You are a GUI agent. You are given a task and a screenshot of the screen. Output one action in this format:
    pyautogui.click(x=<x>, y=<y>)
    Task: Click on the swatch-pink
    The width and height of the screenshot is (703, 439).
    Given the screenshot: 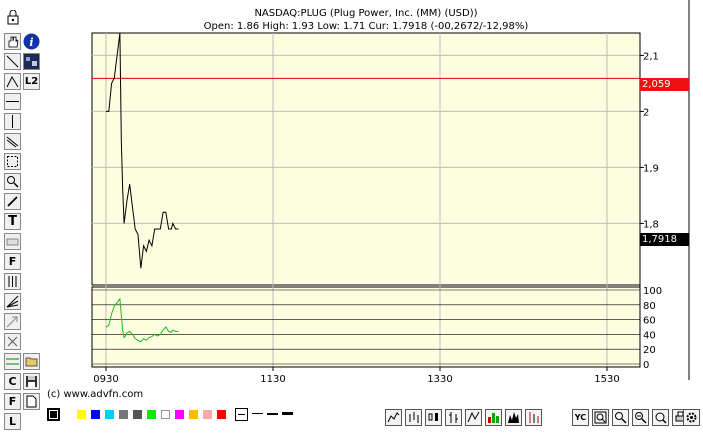 What is the action you would take?
    pyautogui.click(x=207, y=414)
    